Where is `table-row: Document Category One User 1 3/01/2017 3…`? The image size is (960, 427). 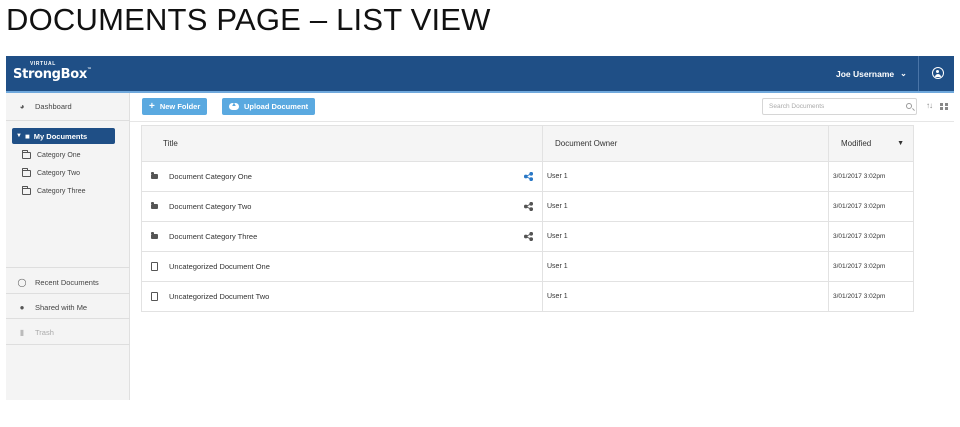
table-row: Document Category One User 1 3/01/2017 3… is located at coordinates (527, 176).